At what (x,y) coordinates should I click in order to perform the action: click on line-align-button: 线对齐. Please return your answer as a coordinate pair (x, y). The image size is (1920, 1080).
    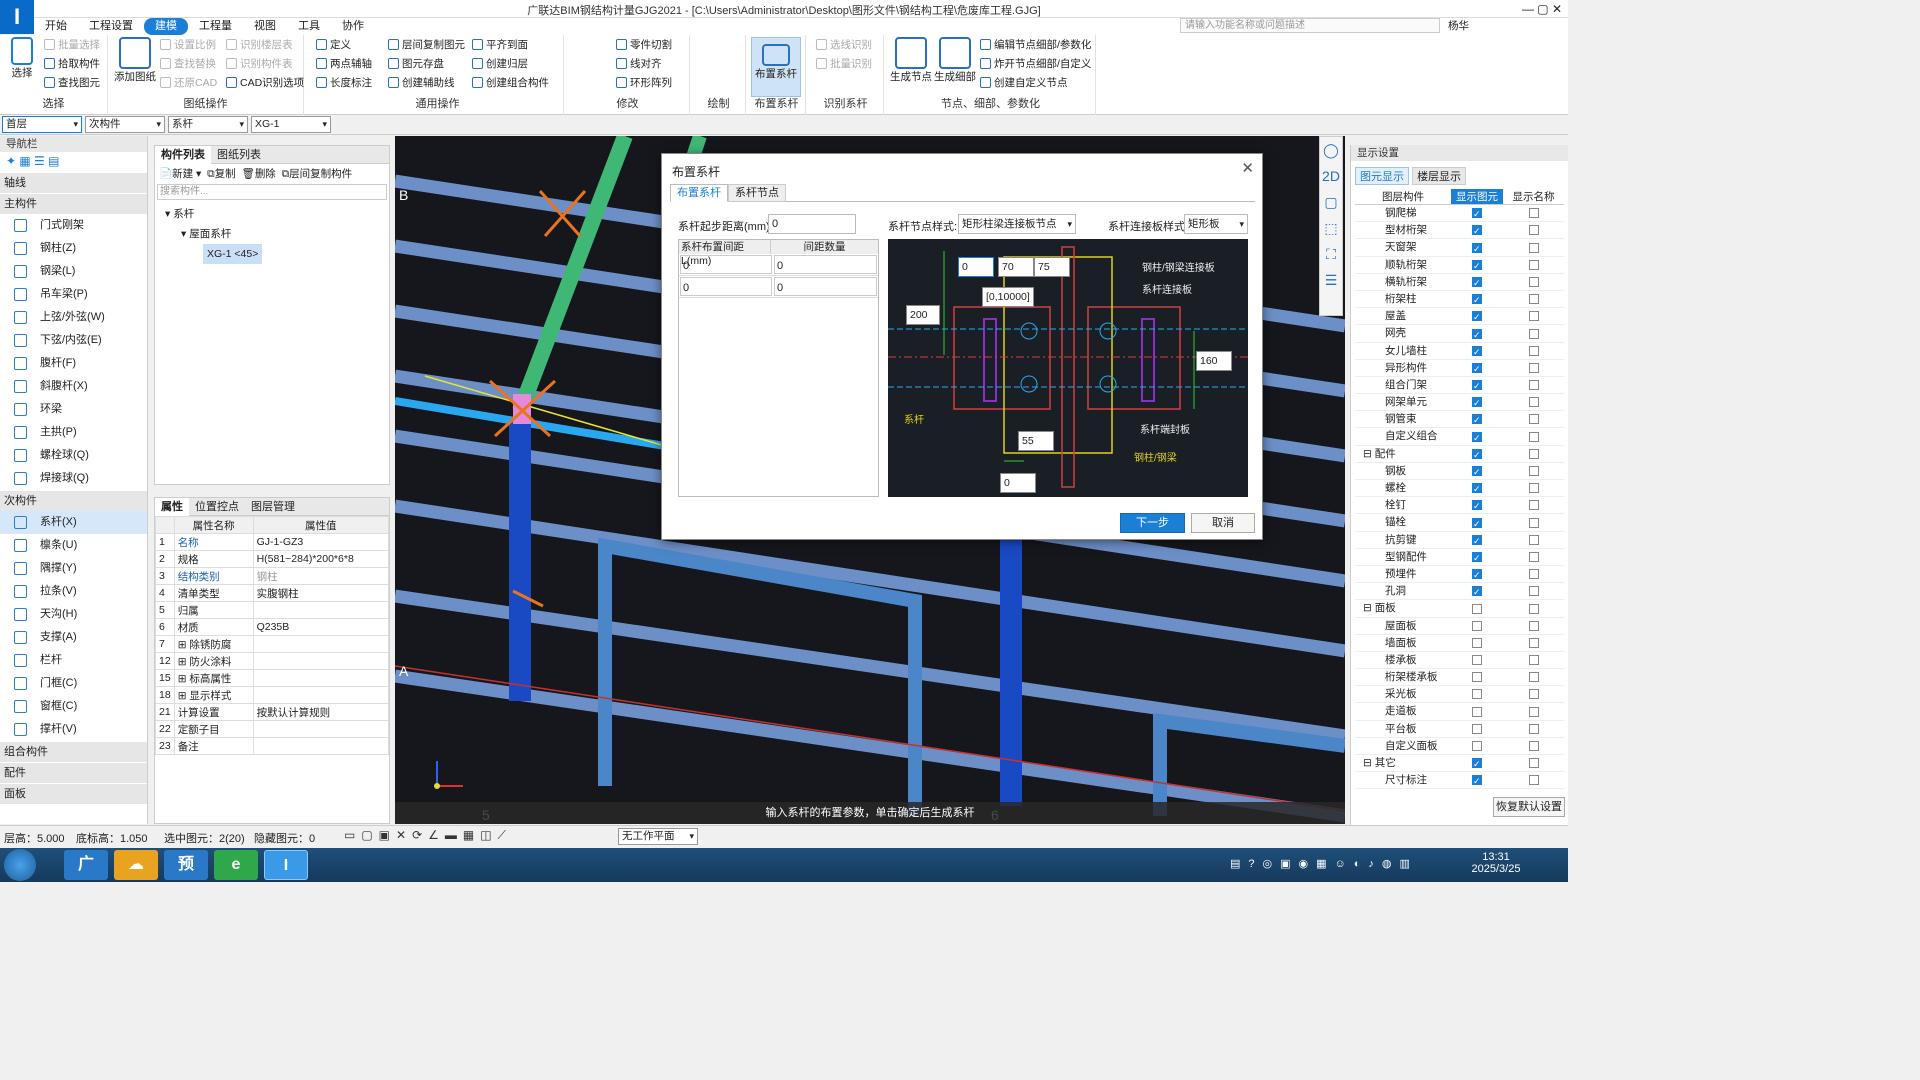
    Looking at the image, I should click on (639, 64).